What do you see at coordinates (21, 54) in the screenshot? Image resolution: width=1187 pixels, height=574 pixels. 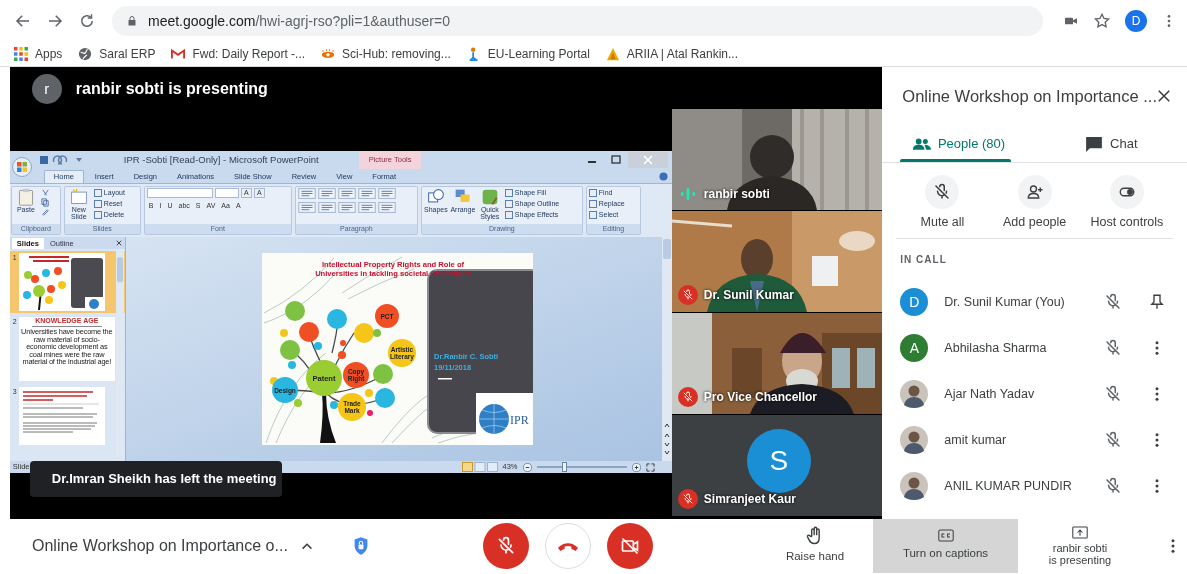 I see `apps-grid-icon` at bounding box center [21, 54].